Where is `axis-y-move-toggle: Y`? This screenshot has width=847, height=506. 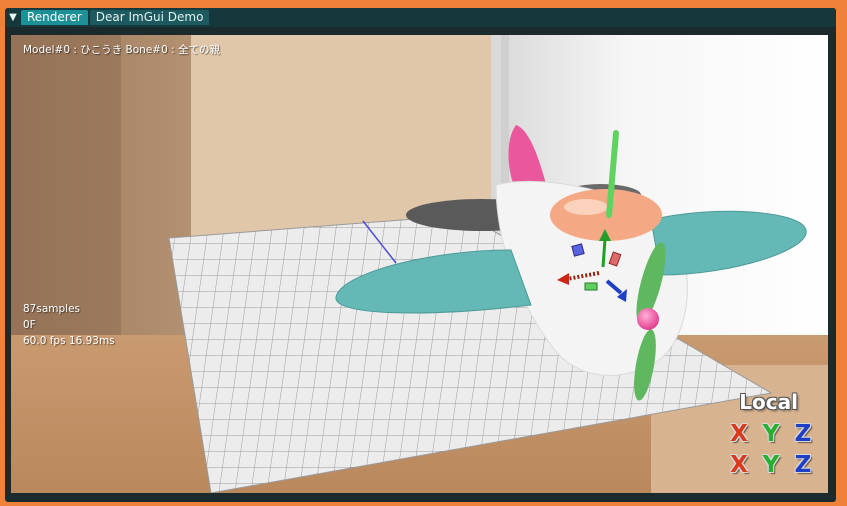
axis-y-move-toggle: Y is located at coordinates (771, 465).